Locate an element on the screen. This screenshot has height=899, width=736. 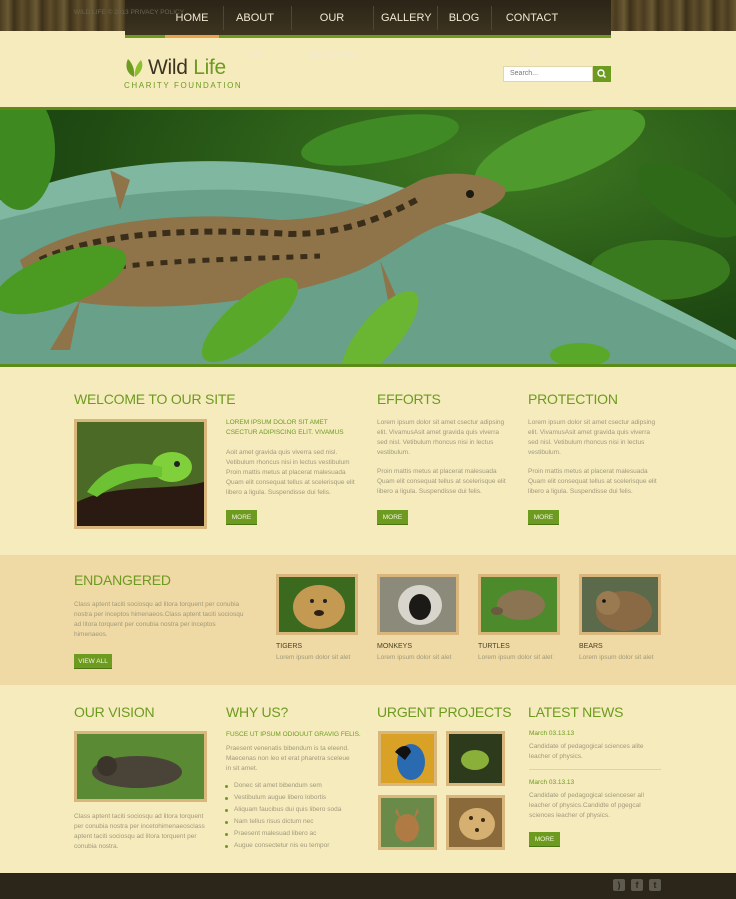
logo-title: Wild Life is located at coordinates (187, 68).